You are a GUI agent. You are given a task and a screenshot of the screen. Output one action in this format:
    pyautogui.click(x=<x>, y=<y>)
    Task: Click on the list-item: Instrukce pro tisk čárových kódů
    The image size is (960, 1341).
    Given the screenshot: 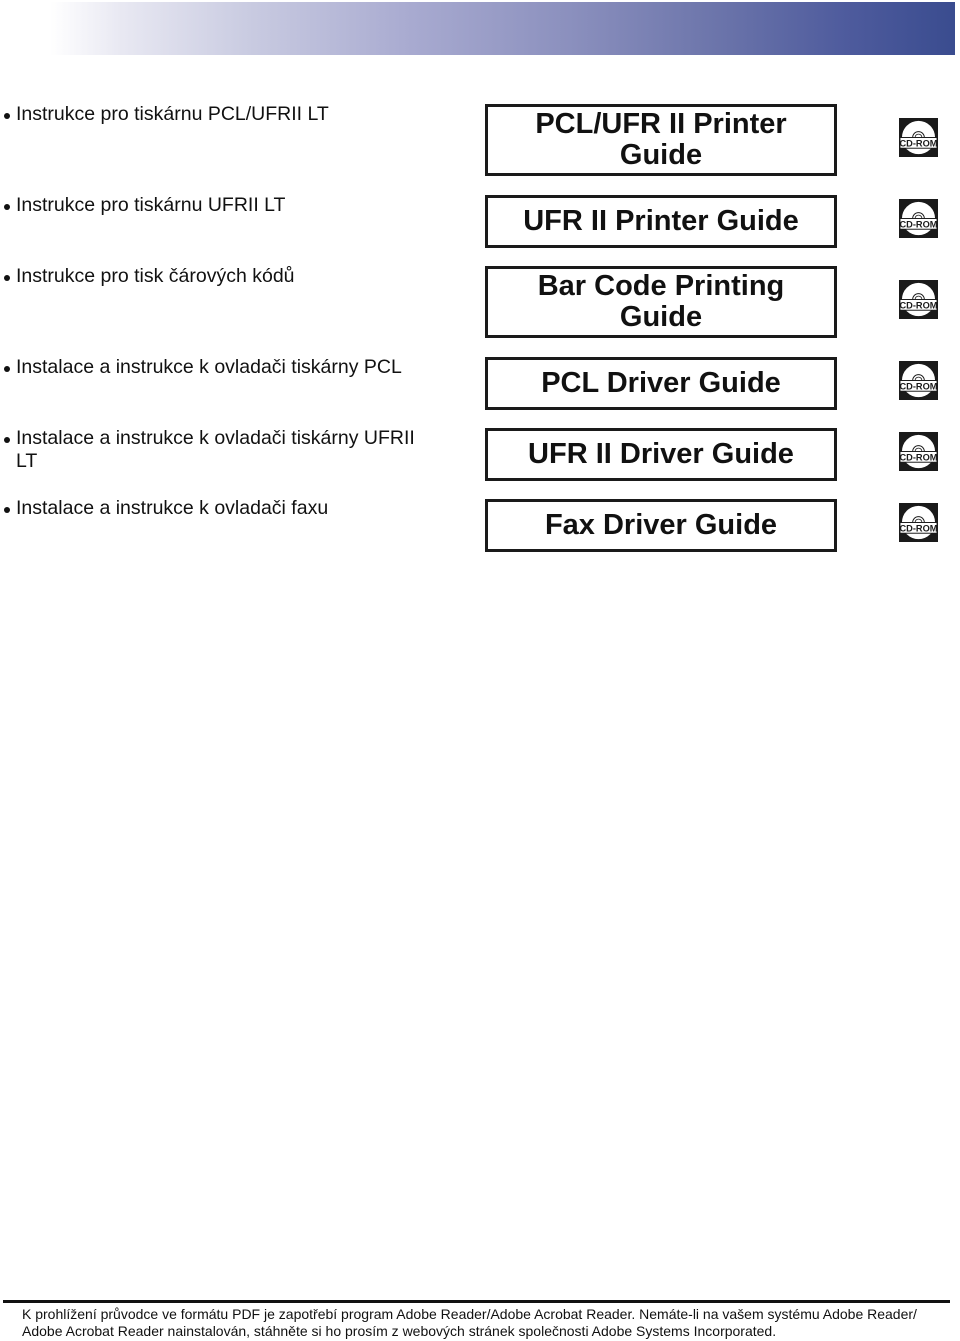 What is the action you would take?
    pyautogui.click(x=237, y=276)
    